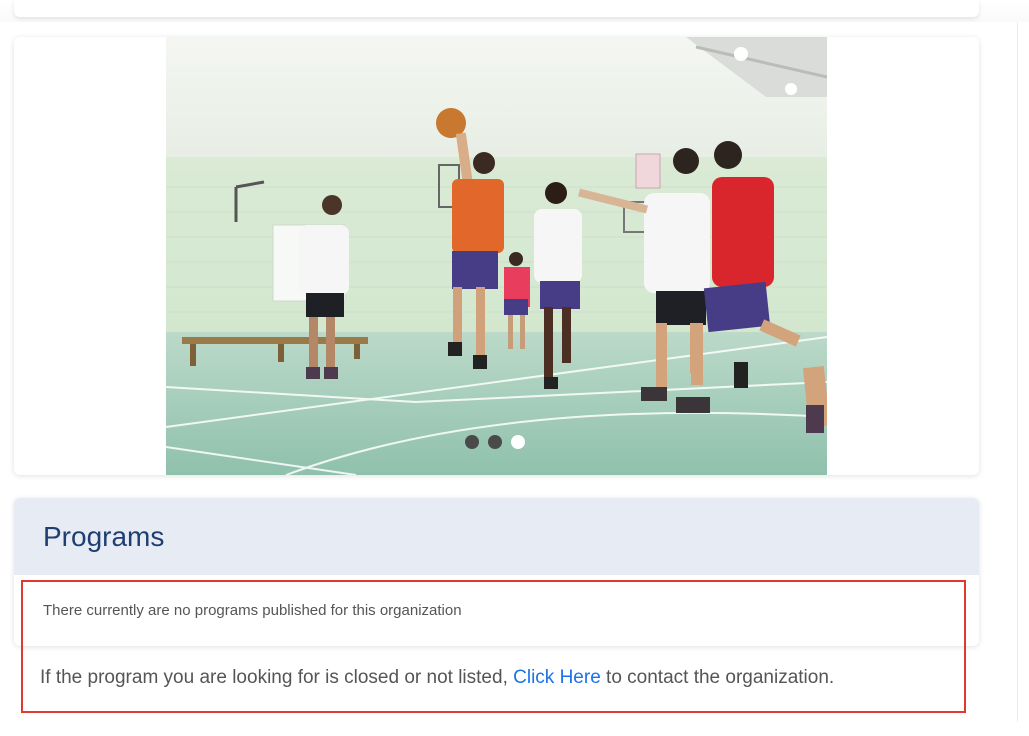 The height and width of the screenshot is (736, 1029). I want to click on previous-card-edge, so click(496, 8).